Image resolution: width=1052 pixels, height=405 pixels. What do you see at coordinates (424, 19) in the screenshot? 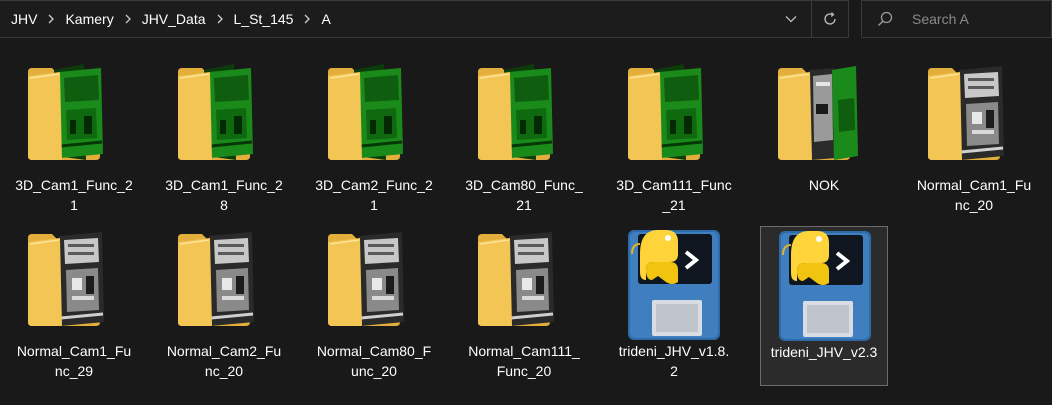
I see `address-bar: JHV Kamery JHV_Data L_St_145 A` at bounding box center [424, 19].